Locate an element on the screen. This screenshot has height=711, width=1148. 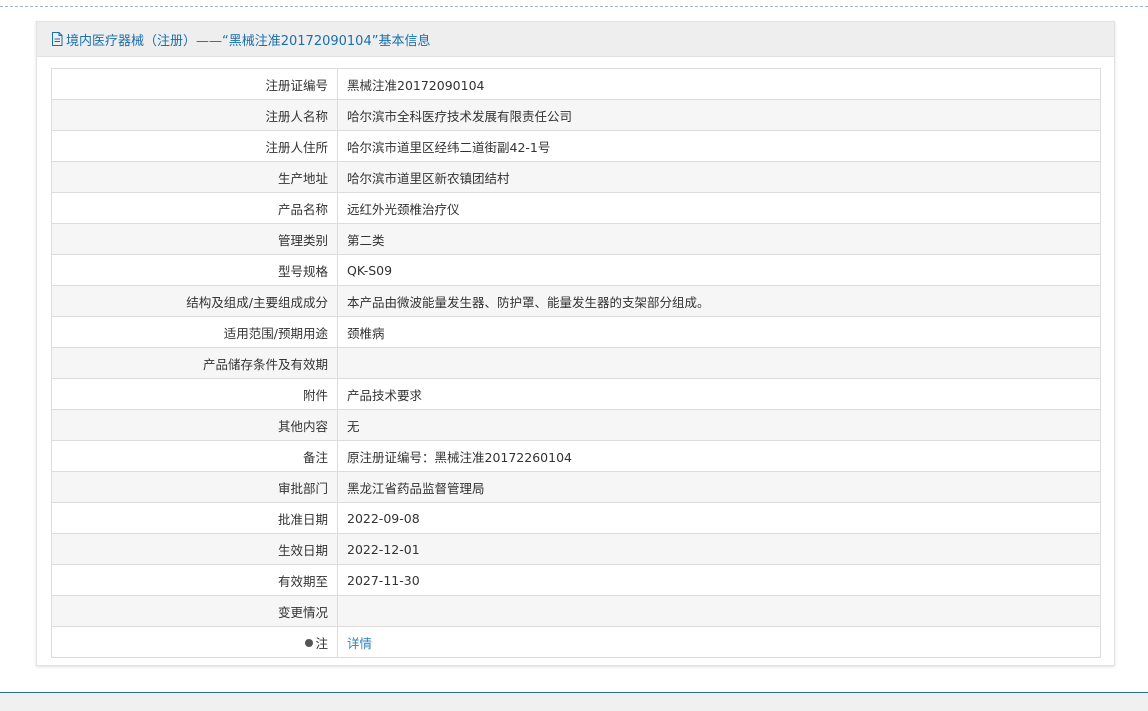
table-row: 附件 产品技术要求 is located at coordinates (576, 394).